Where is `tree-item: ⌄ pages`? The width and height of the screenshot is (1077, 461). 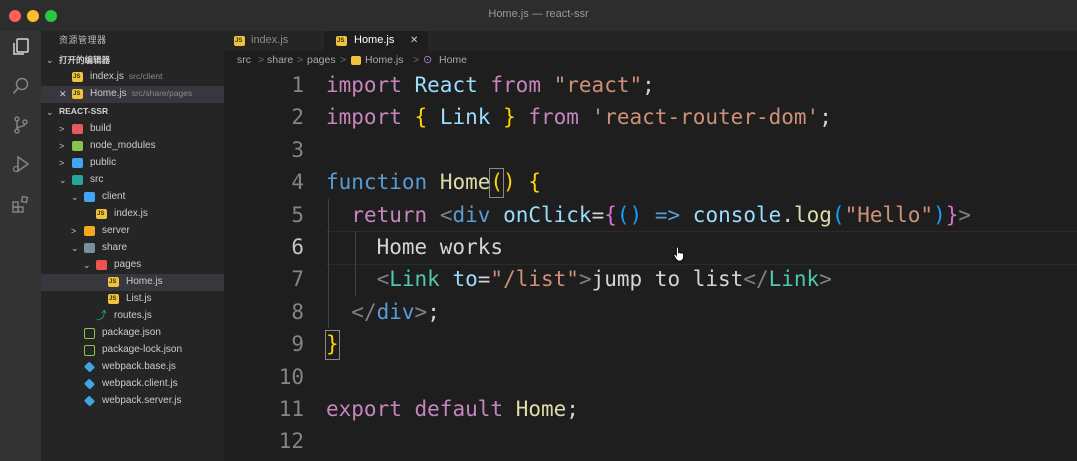
tree-item: ⌄ pages is located at coordinates (132, 265).